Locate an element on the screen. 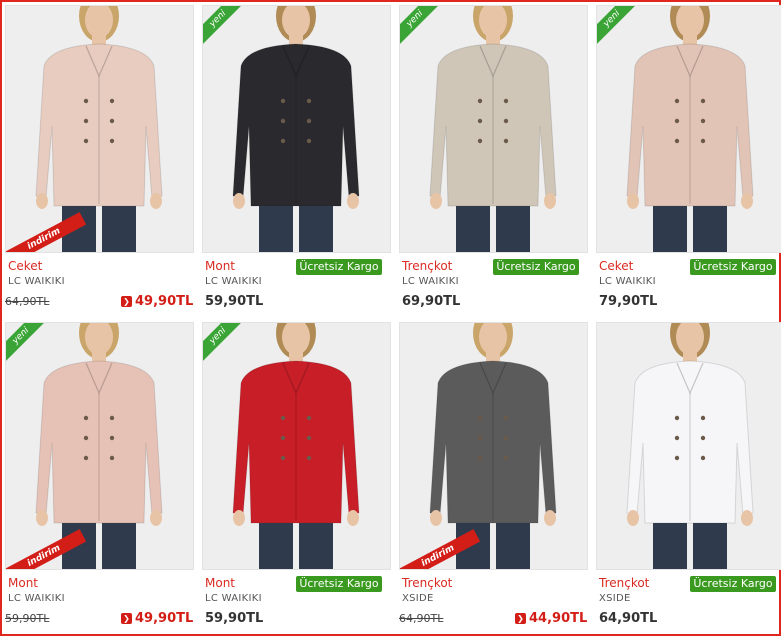  product-price: 69,90TL is located at coordinates (431, 301).